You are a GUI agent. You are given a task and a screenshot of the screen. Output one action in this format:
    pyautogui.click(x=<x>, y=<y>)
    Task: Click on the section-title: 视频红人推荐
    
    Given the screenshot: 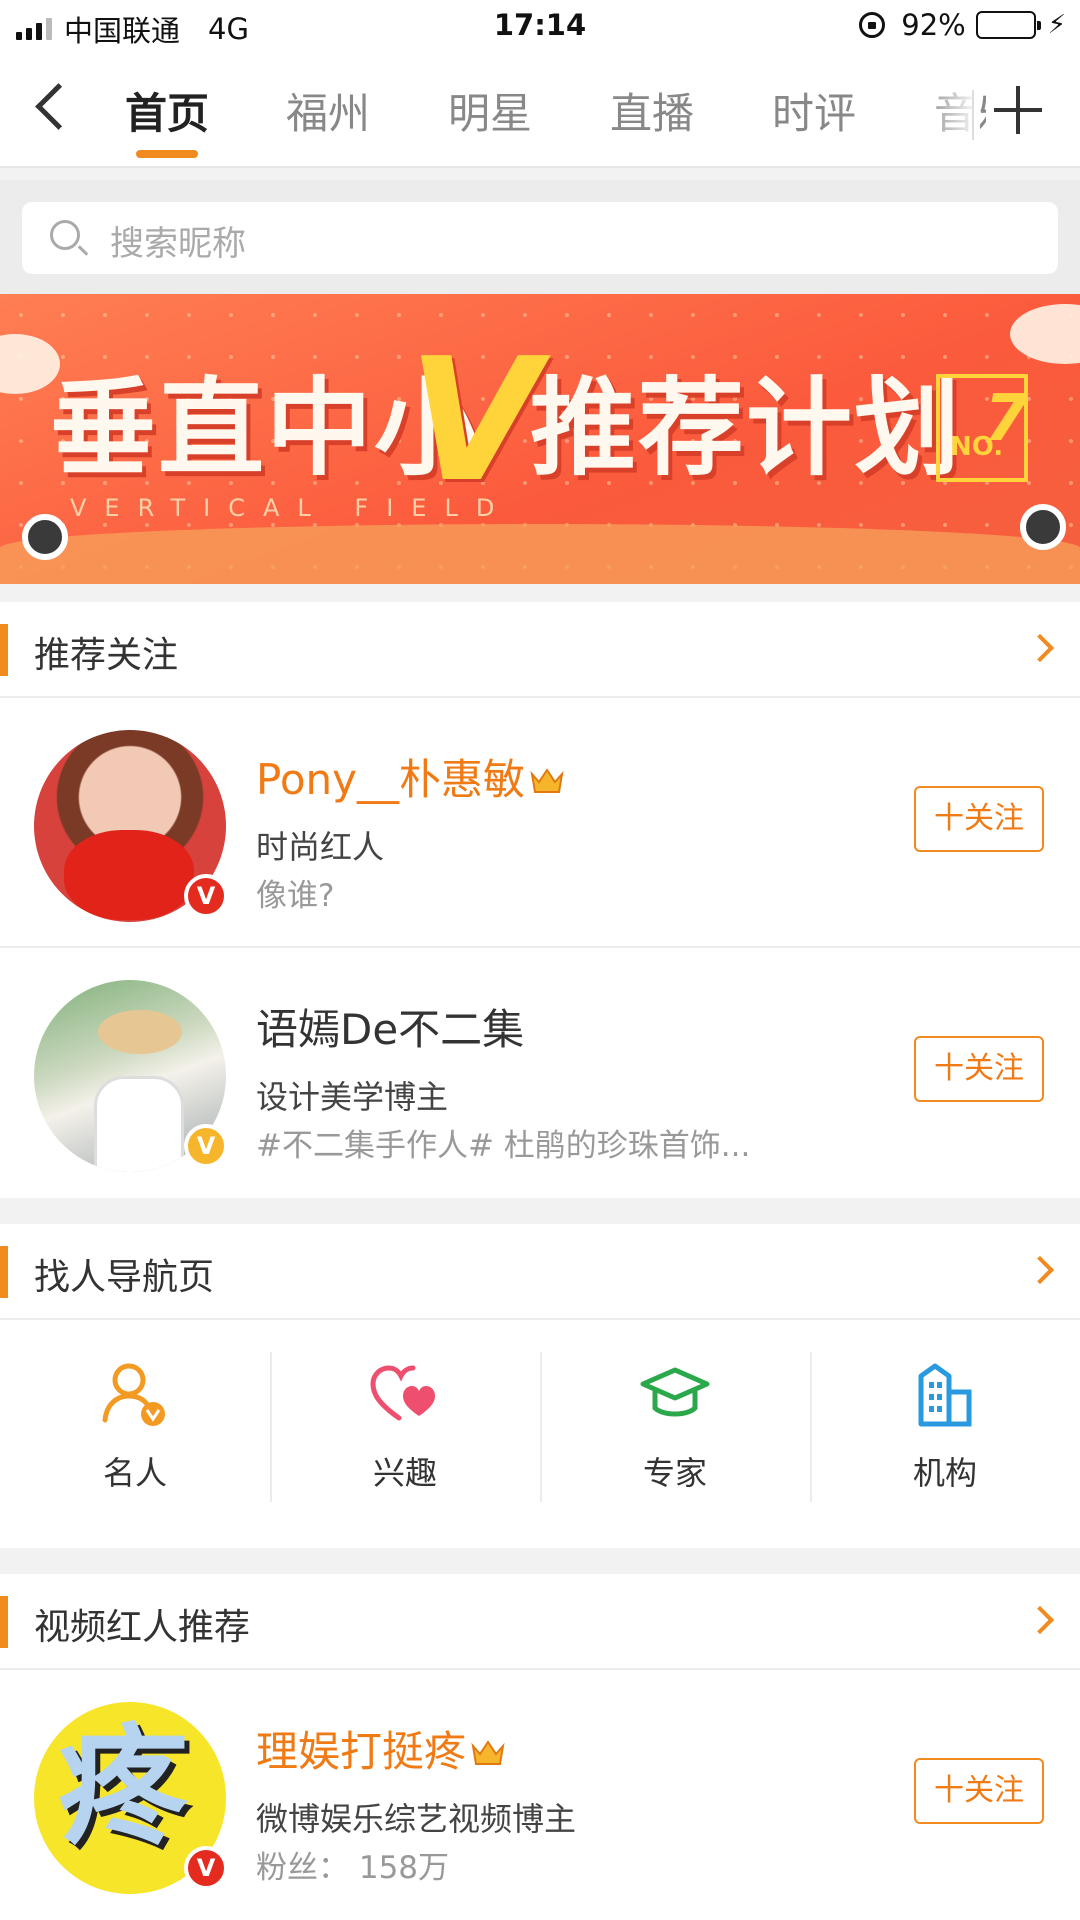 What is the action you would take?
    pyautogui.click(x=142, y=1627)
    